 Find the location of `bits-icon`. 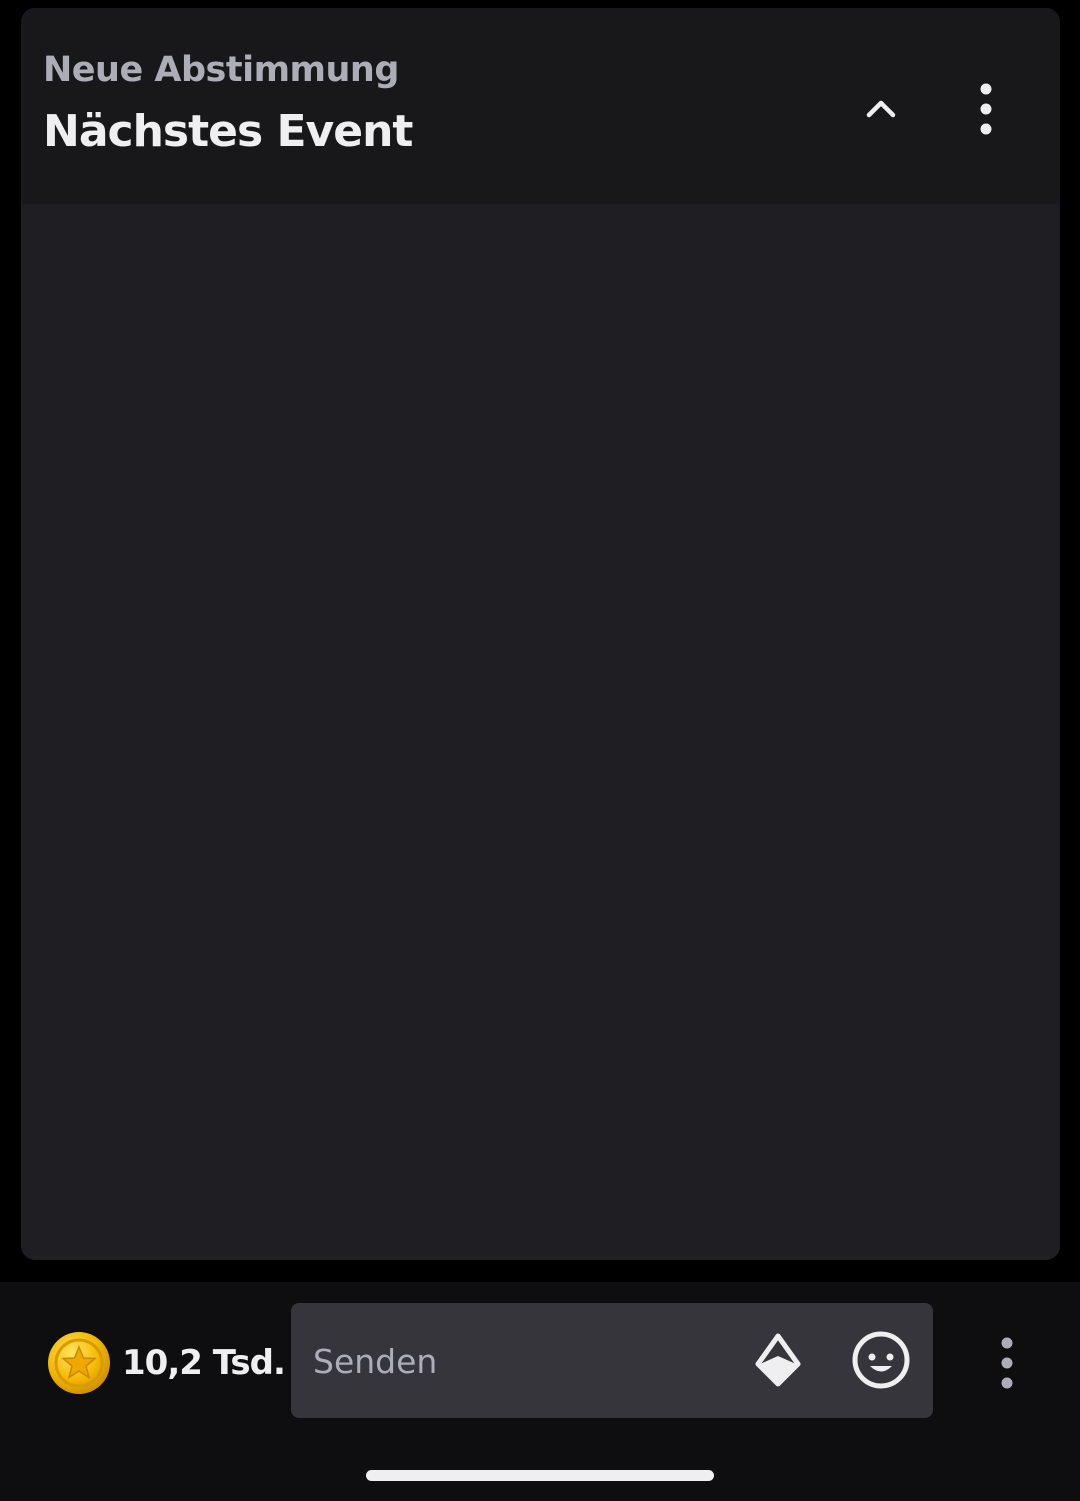

bits-icon is located at coordinates (778, 1360).